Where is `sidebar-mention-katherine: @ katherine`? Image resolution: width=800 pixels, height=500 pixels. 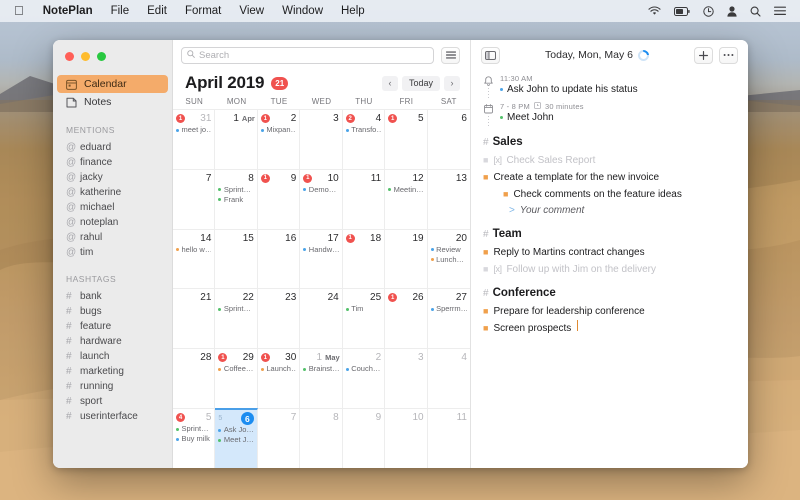
sidebar-mention-katherine: @ katherine is located at coordinates (112, 192).